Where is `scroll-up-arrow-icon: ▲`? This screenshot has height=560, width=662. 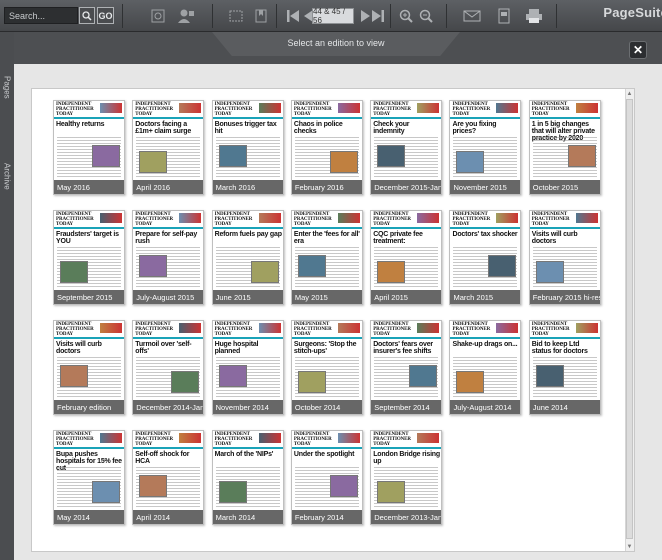
scroll-up-arrow-icon: ▲ is located at coordinates (629, 93).